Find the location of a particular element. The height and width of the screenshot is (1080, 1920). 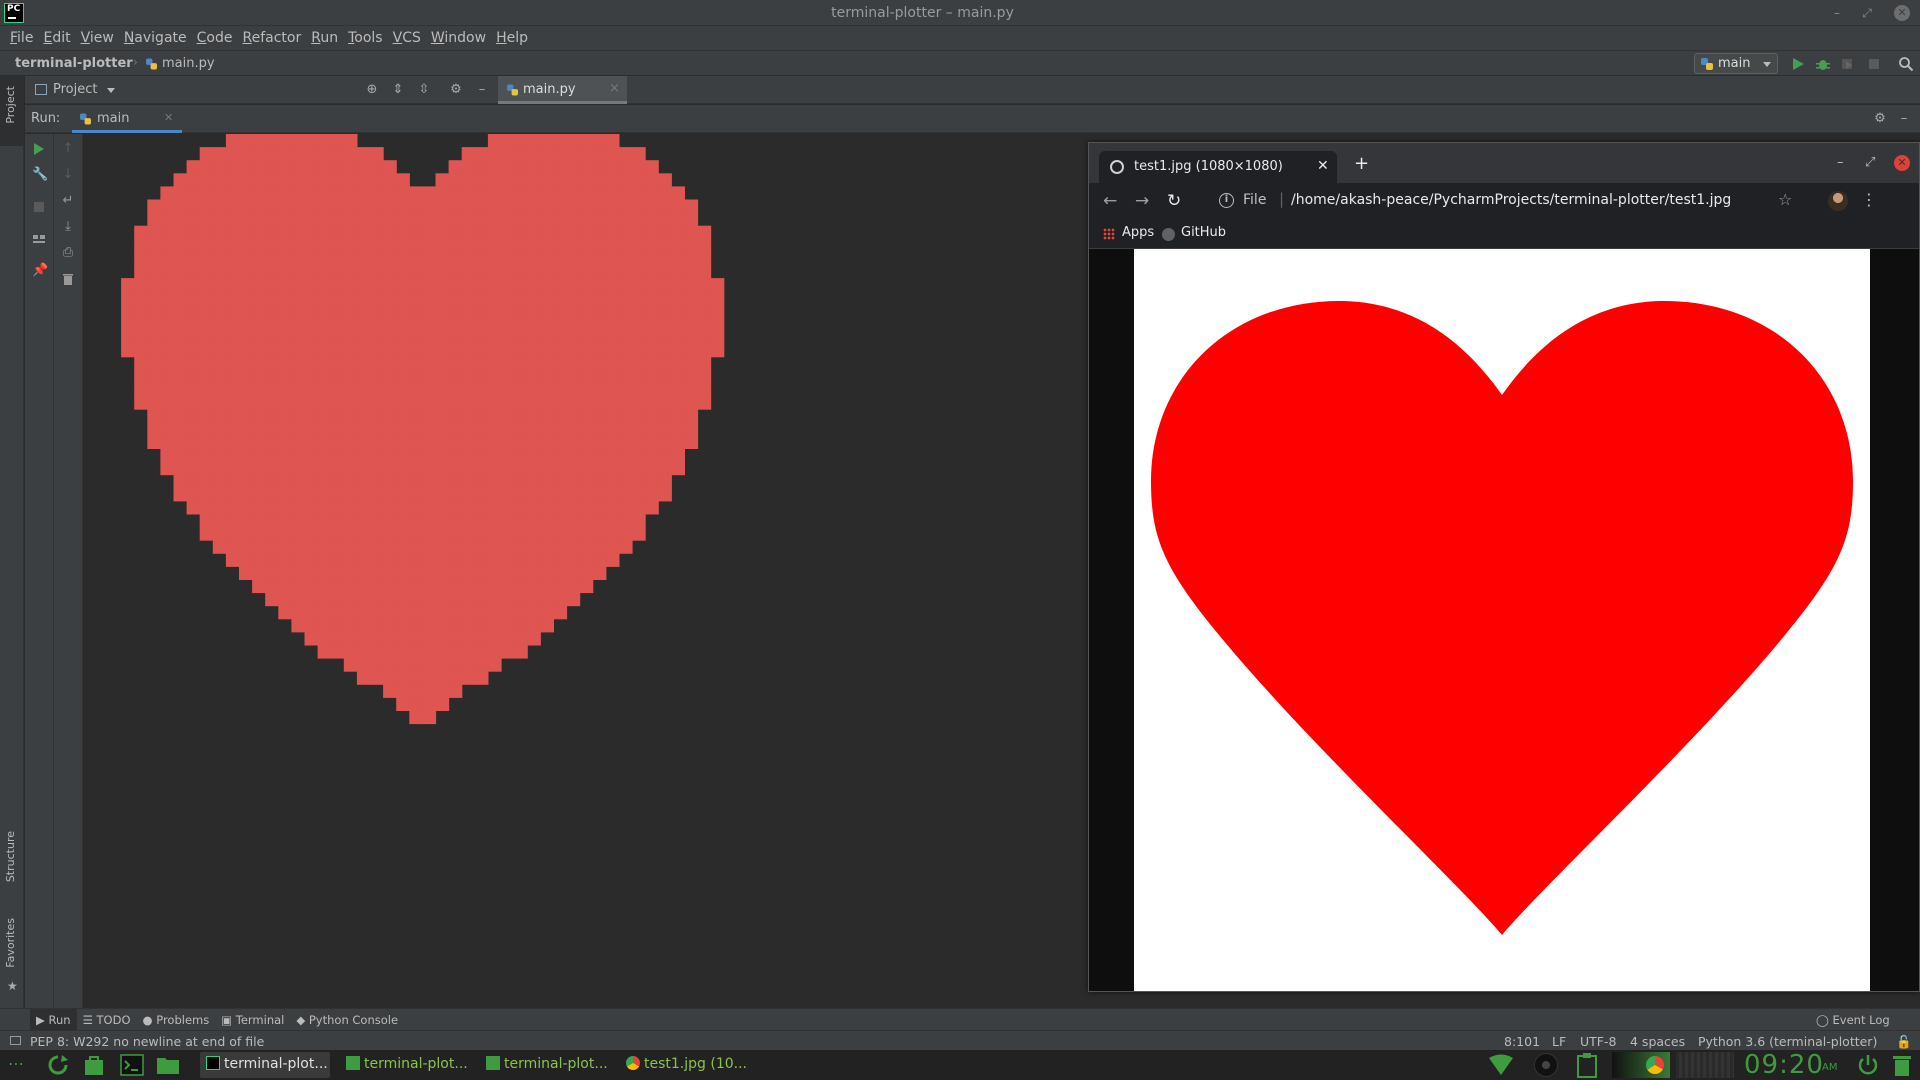

back-icon: ← is located at coordinates (1110, 201).